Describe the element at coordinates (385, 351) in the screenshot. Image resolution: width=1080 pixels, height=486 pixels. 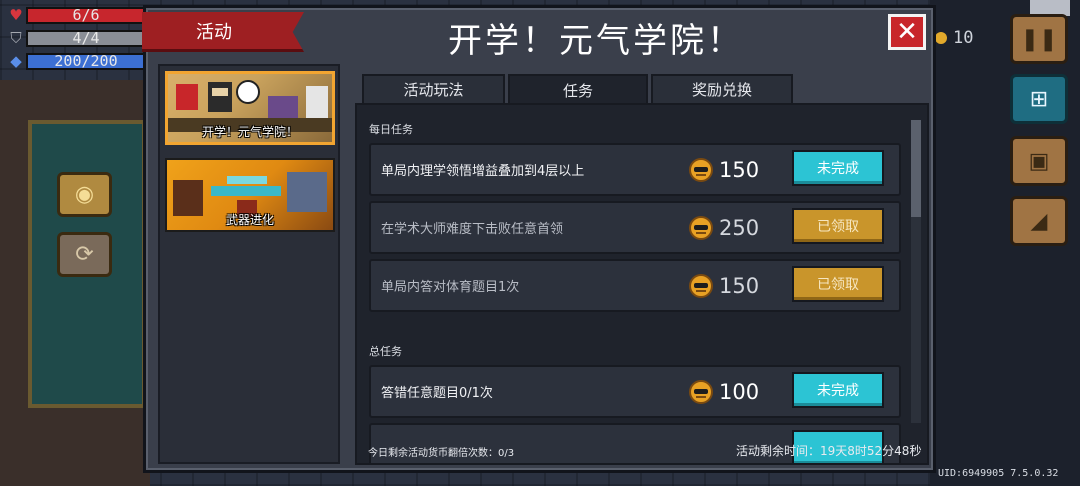
I see `section-total-tasks: 总任务` at that location.